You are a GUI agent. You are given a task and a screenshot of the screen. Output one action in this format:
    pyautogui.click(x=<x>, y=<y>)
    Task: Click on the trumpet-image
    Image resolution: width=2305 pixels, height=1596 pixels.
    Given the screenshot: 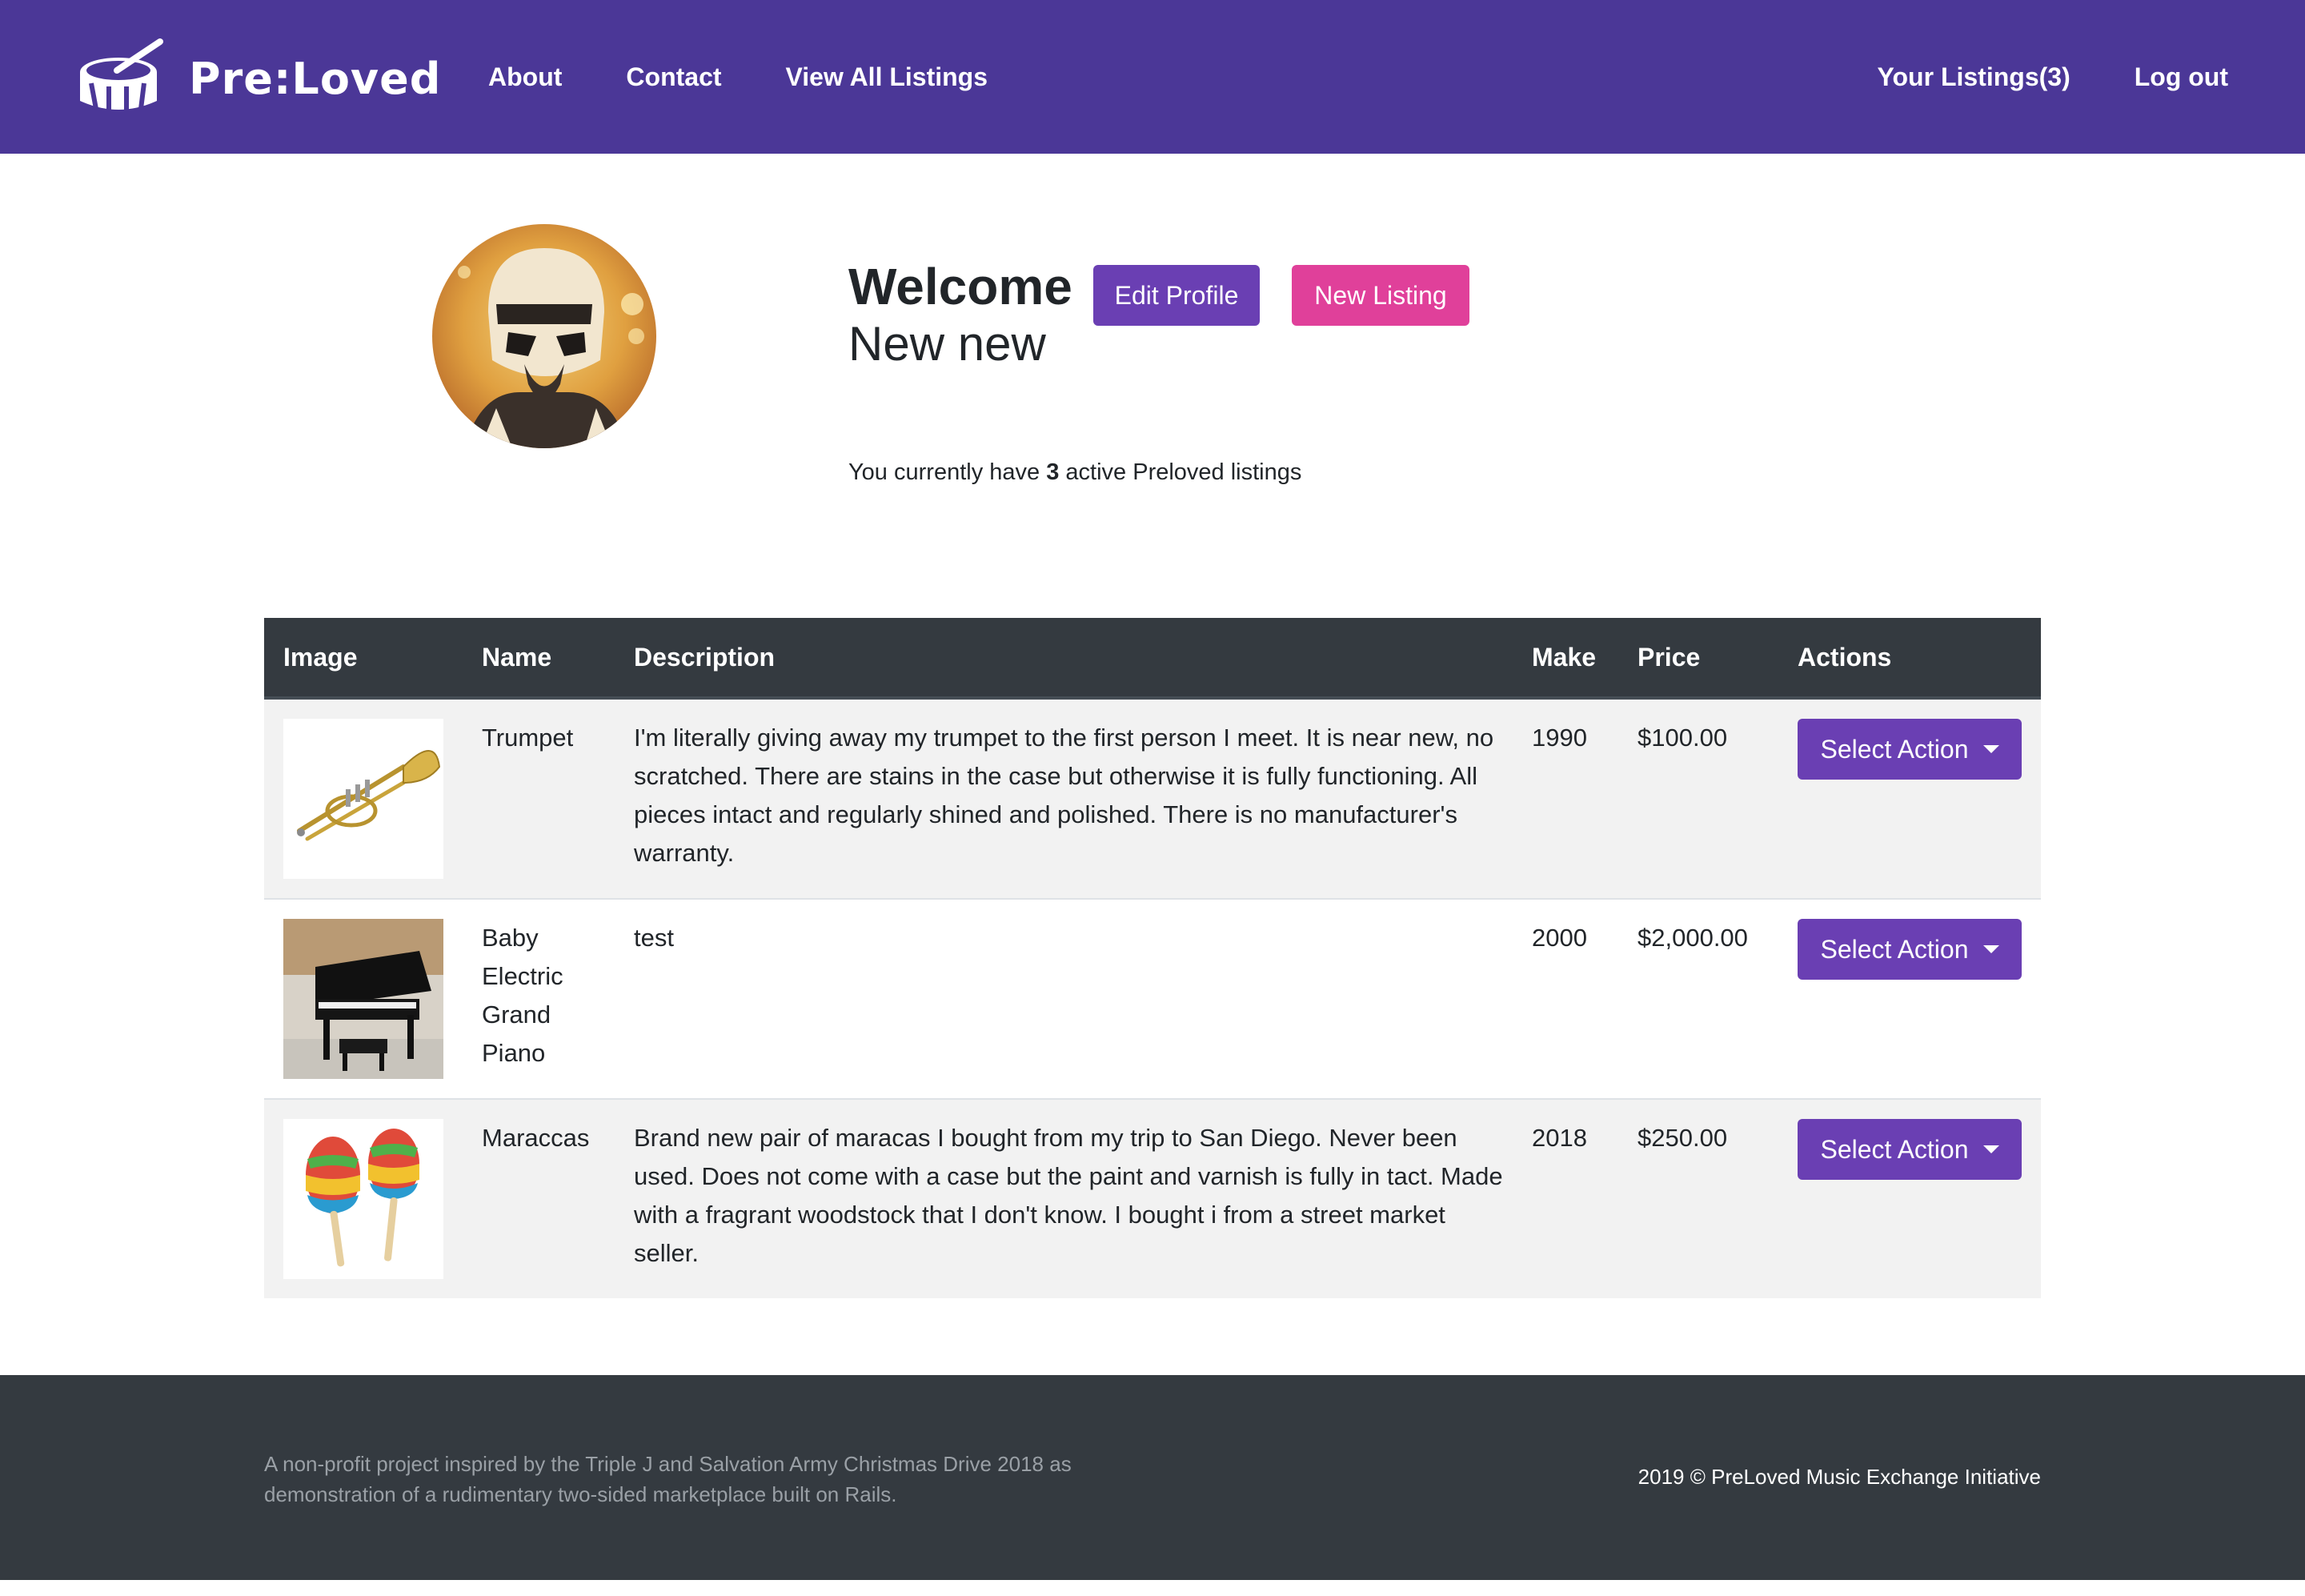 What is the action you would take?
    pyautogui.click(x=363, y=799)
    